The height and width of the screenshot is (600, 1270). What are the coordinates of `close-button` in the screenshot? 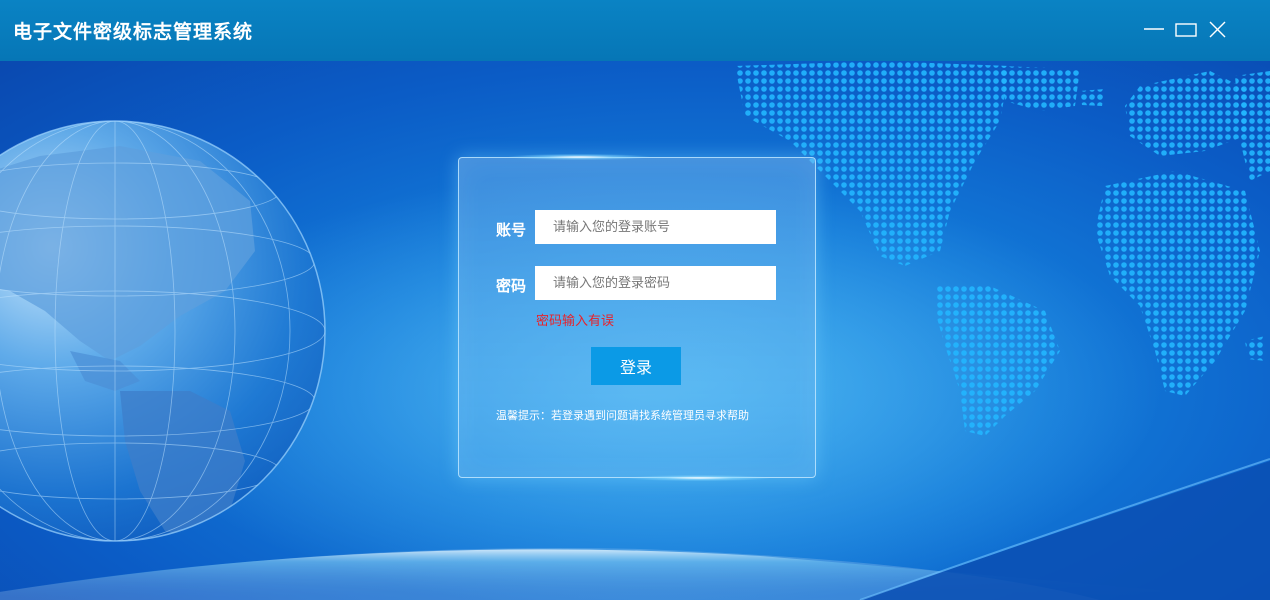 It's located at (1218, 30).